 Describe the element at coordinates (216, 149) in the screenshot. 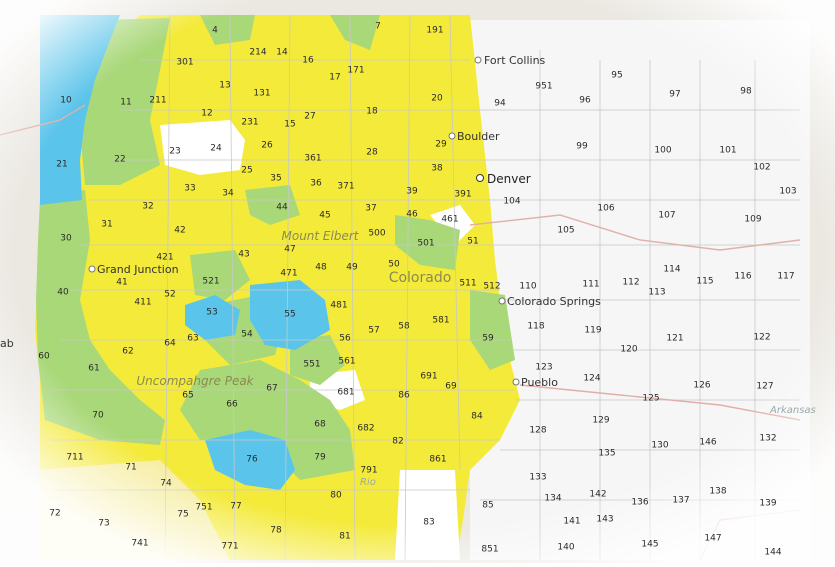

I see `unit-label-24: 24` at that location.